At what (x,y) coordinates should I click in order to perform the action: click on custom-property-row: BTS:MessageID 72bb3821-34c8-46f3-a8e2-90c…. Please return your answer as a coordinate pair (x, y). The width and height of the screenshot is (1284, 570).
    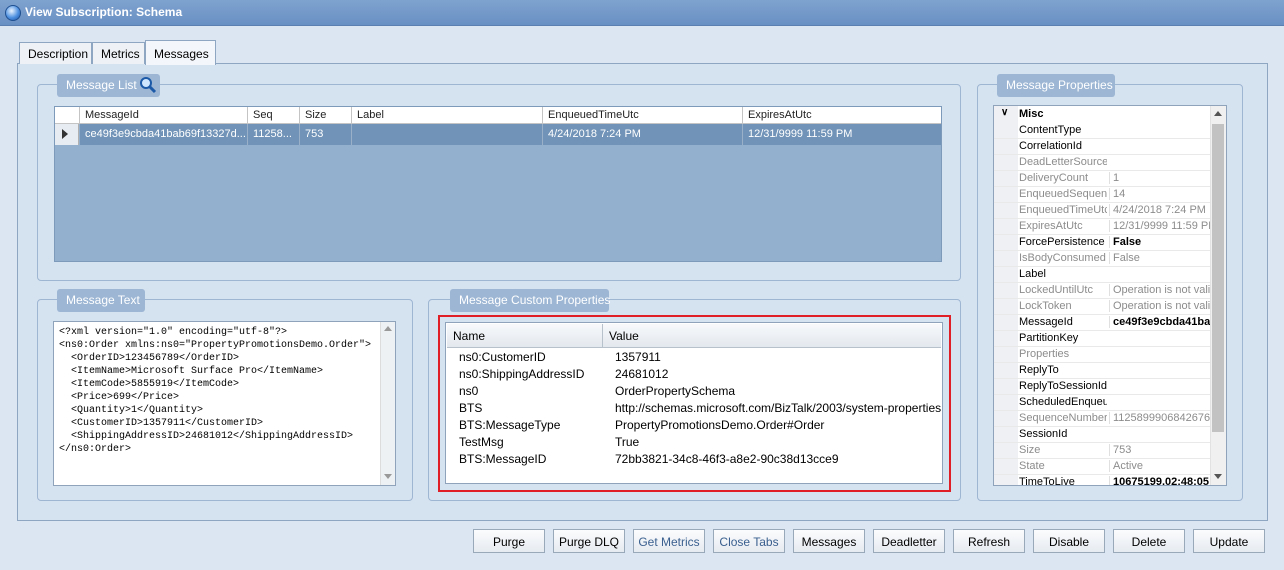
    Looking at the image, I should click on (693, 458).